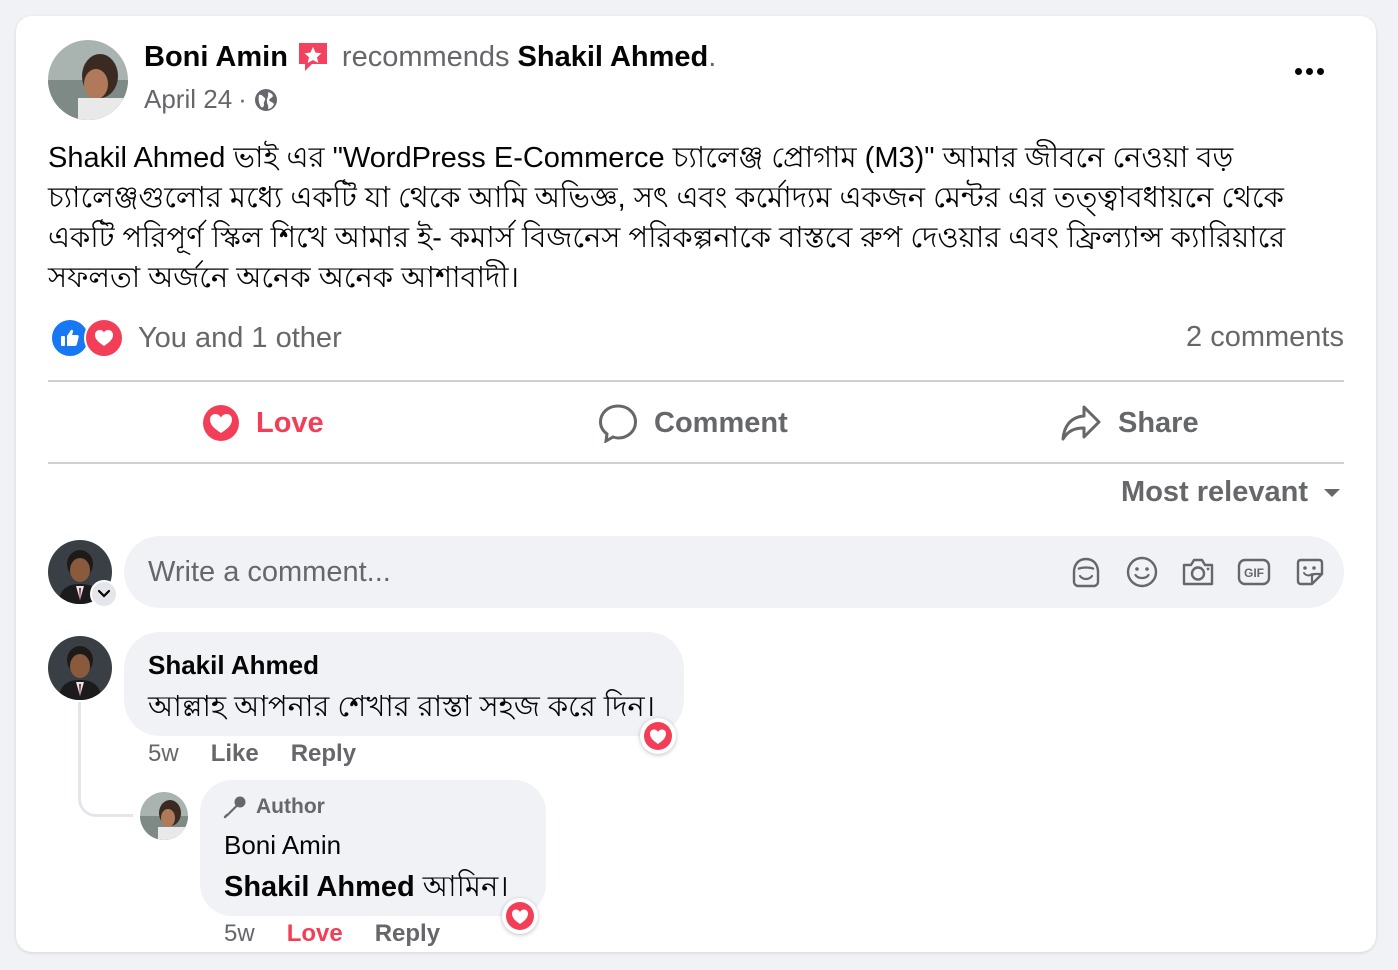 The height and width of the screenshot is (970, 1398). I want to click on share-icon, so click(1081, 423).